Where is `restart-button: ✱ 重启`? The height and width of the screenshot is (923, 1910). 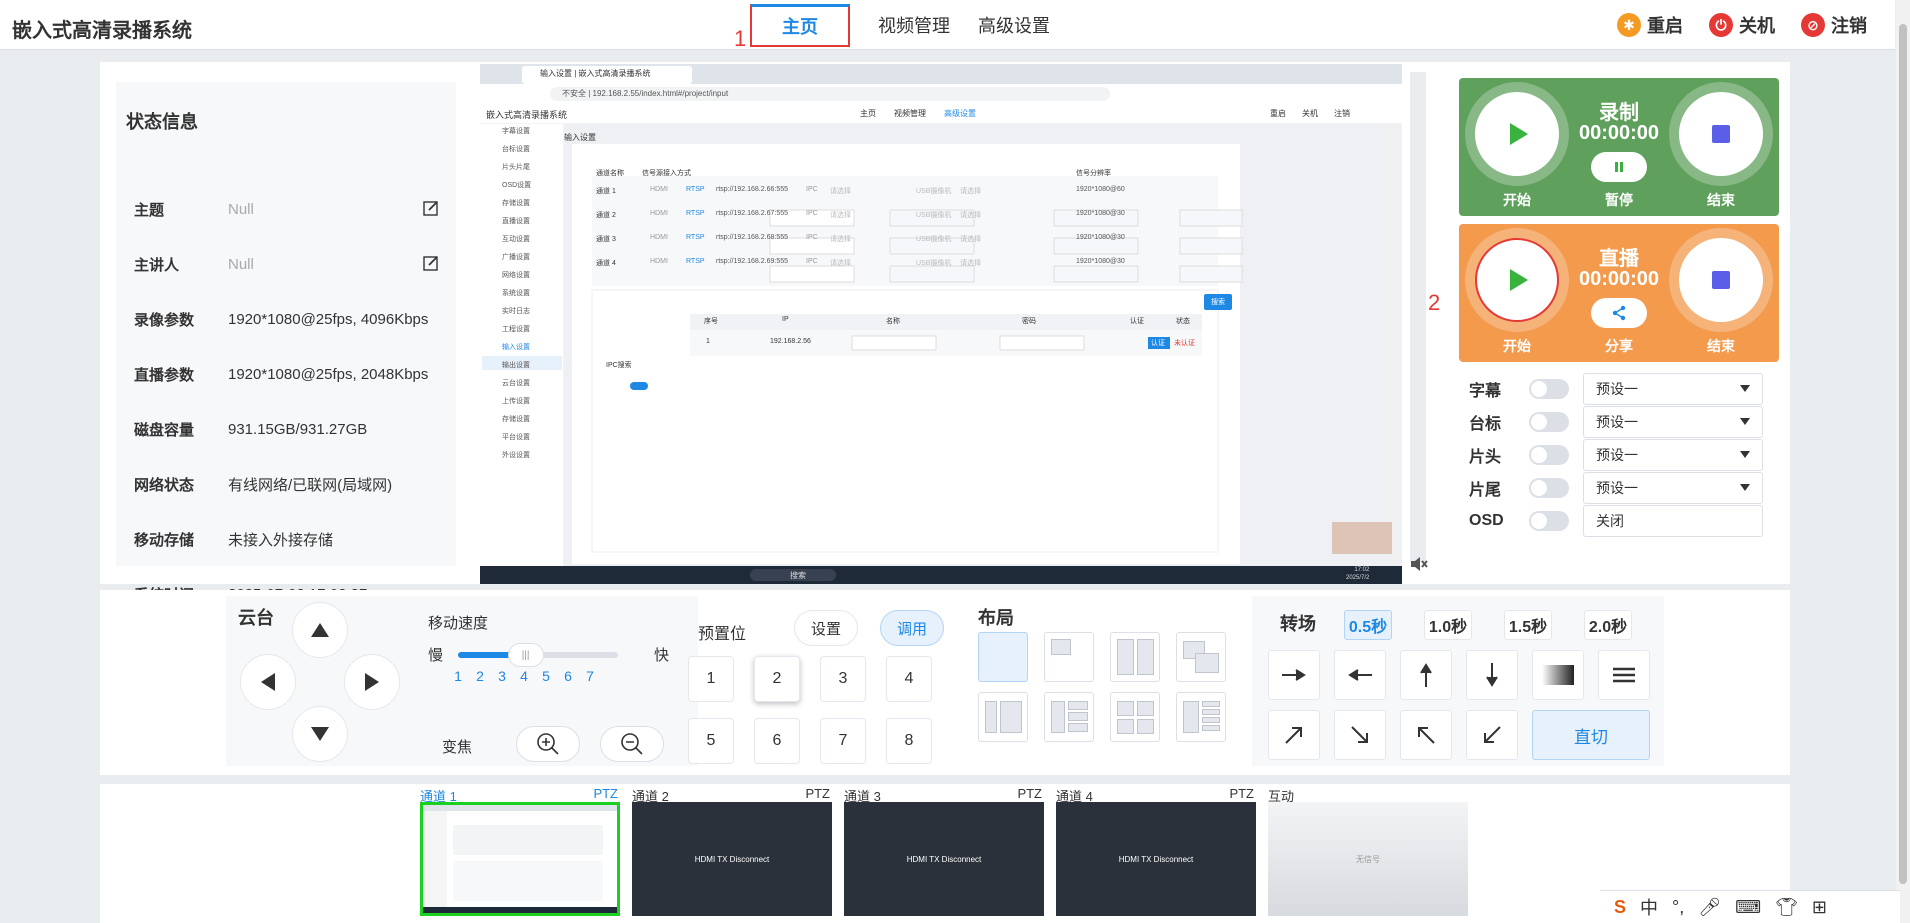
restart-button: ✱ 重启 is located at coordinates (1650, 25).